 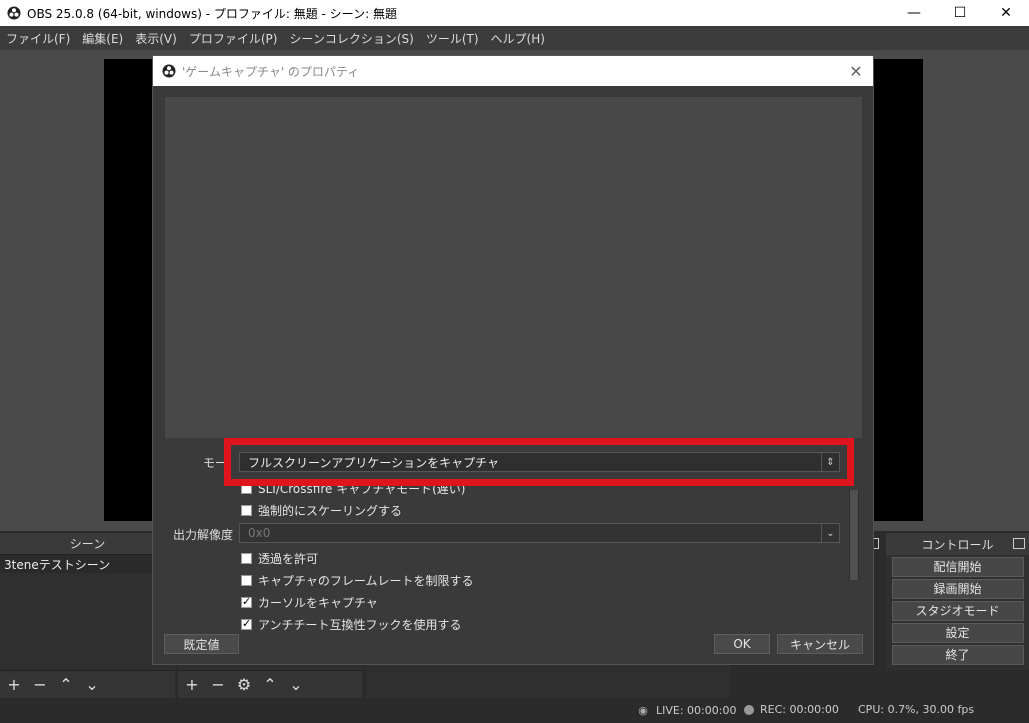 What do you see at coordinates (318, 603) in the screenshot?
I see `capture-cursor-label: カーソルをキャプチャ` at bounding box center [318, 603].